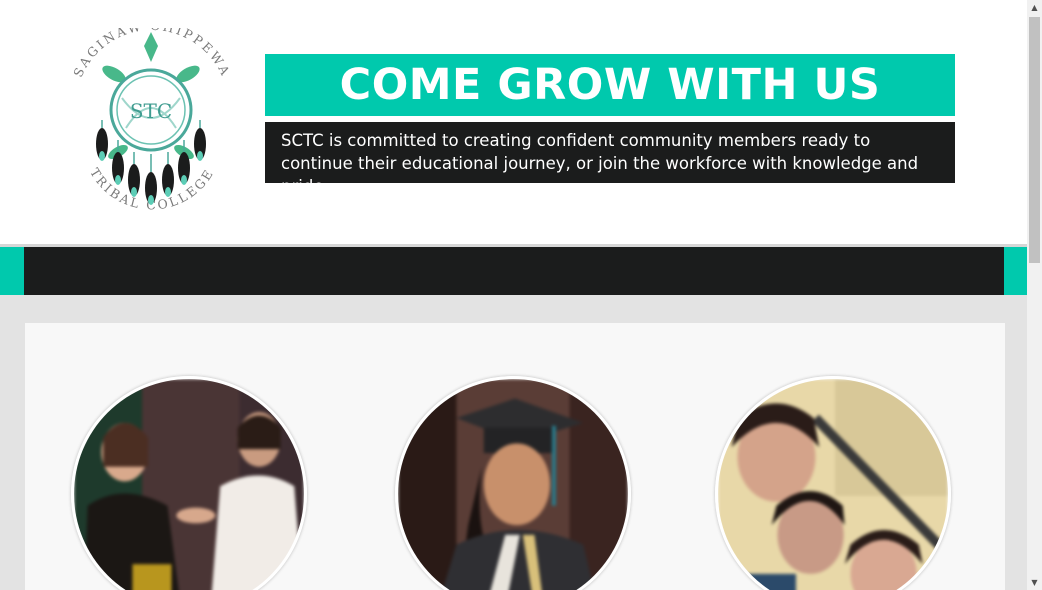  What do you see at coordinates (151, 111) in the screenshot?
I see `logo-center-letters: STC` at bounding box center [151, 111].